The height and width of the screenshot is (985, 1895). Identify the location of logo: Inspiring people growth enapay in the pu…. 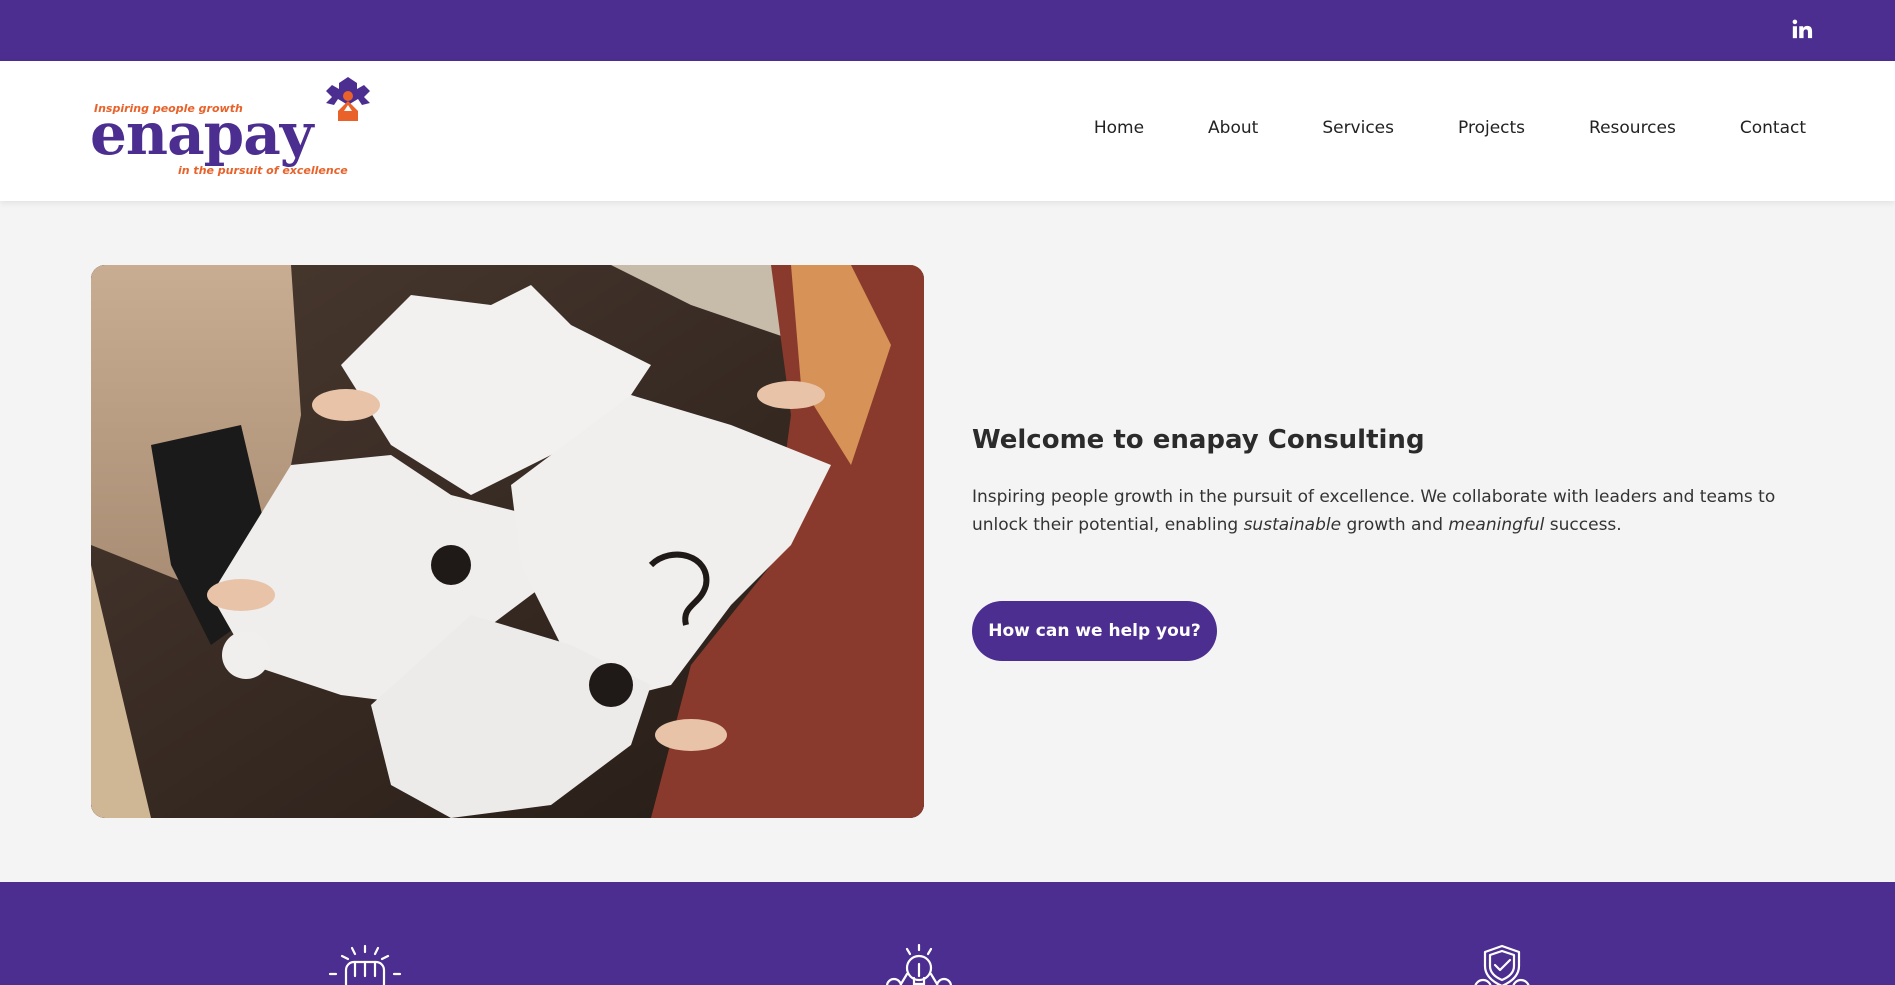
(236, 131).